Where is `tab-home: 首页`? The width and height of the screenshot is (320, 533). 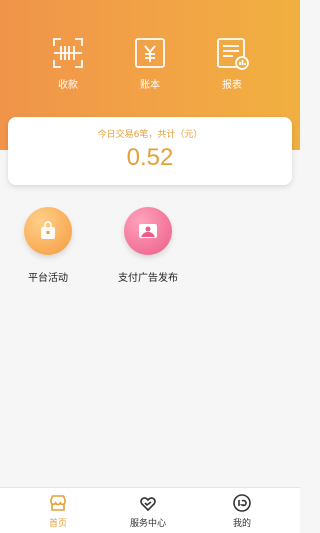
tab-home: 首页 is located at coordinates (58, 511).